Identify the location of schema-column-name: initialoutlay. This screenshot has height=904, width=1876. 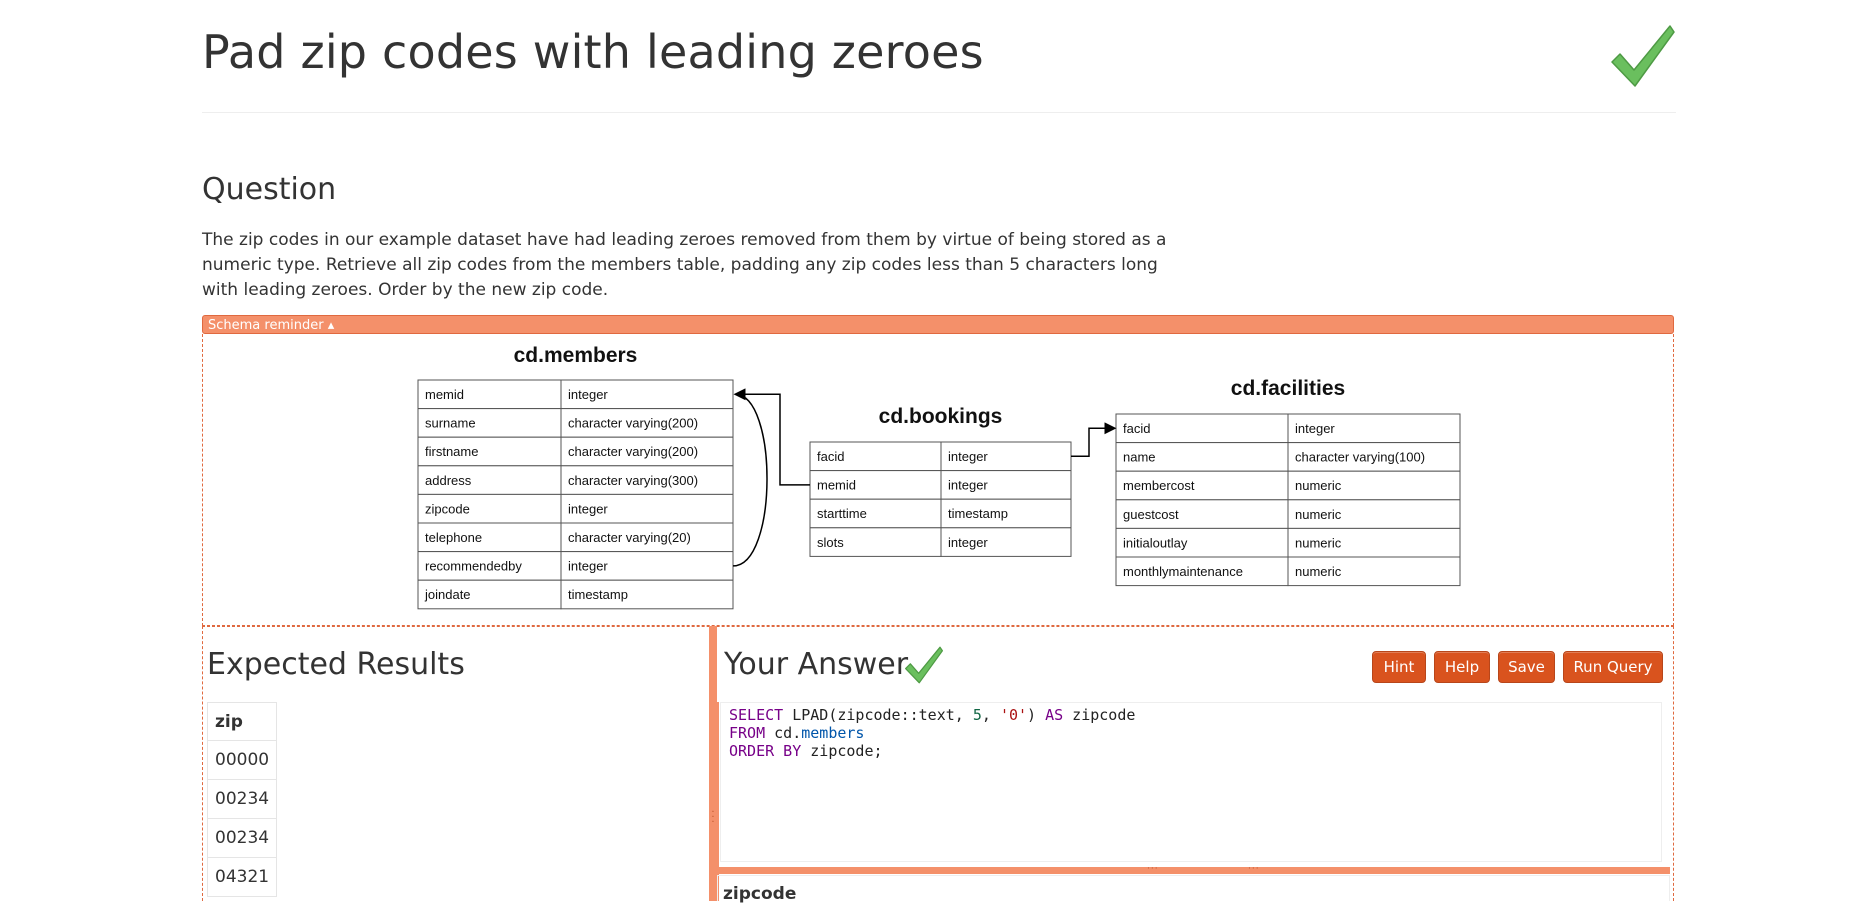
(1155, 542).